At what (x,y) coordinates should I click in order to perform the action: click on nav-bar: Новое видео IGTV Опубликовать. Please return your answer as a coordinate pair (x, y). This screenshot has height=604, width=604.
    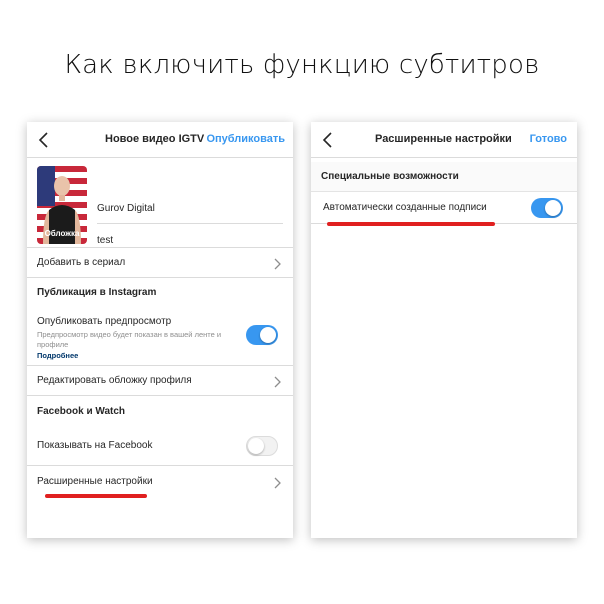
    Looking at the image, I should click on (160, 140).